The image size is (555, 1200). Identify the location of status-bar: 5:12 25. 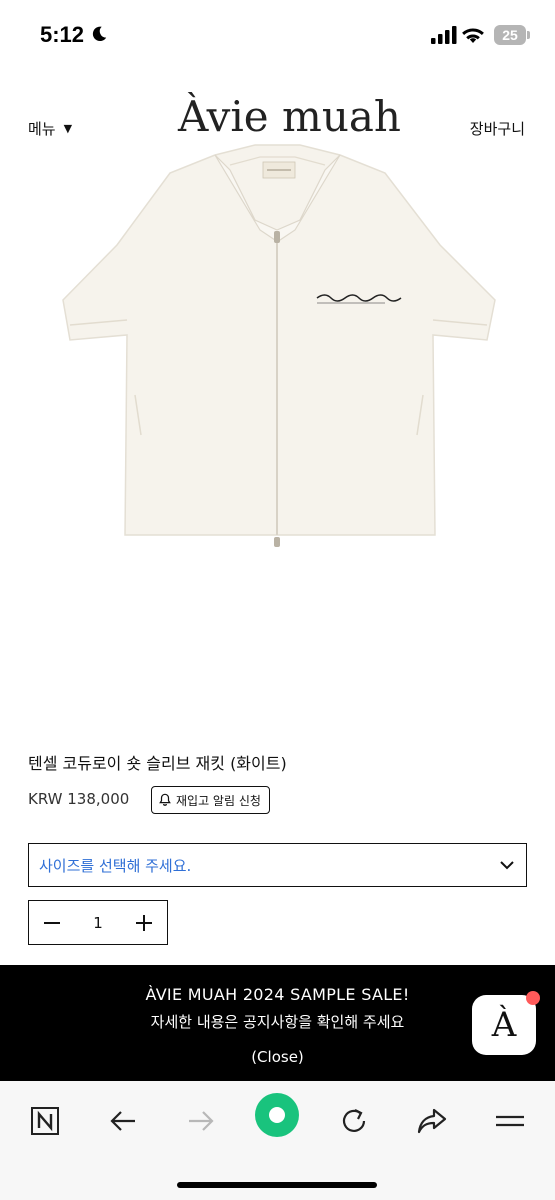
(277, 35).